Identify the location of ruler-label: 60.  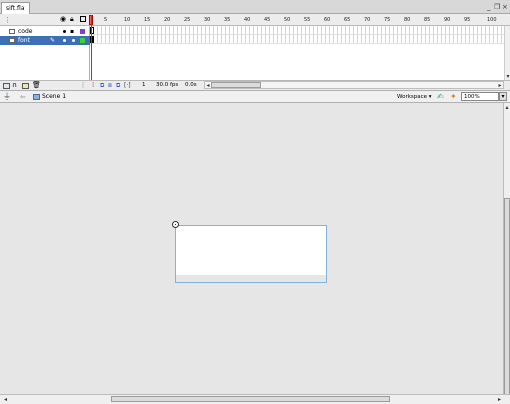
(327, 20).